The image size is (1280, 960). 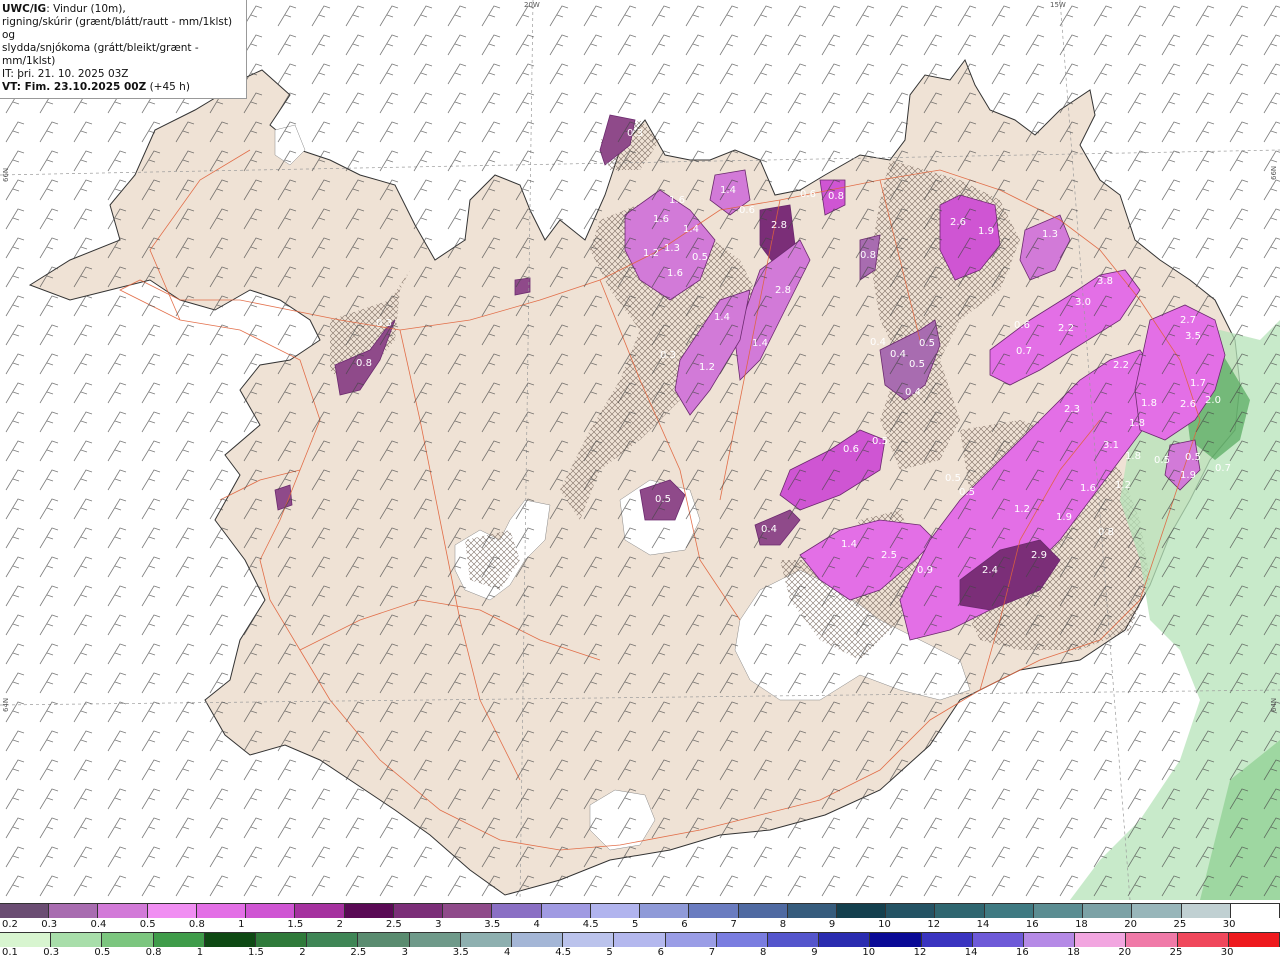 What do you see at coordinates (769, 529) in the screenshot?
I see `precip-value-label: 0.4` at bounding box center [769, 529].